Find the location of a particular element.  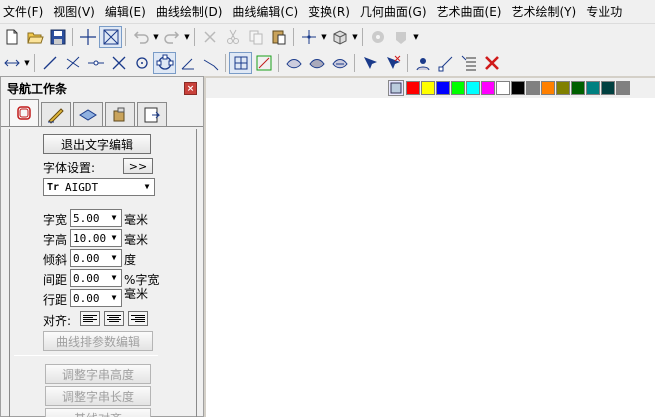

render-shade-icon is located at coordinates (377, 37).